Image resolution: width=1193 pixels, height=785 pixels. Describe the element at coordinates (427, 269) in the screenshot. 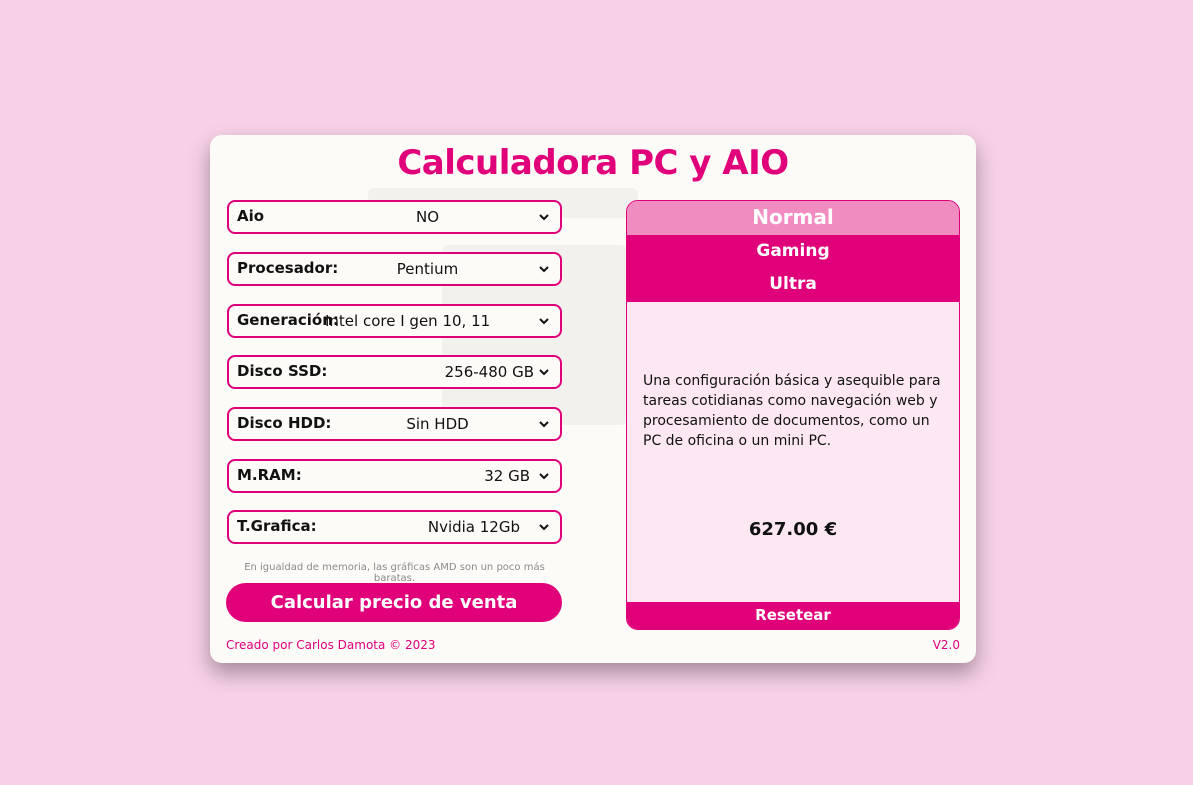

I see `processor-value: Pentium` at that location.